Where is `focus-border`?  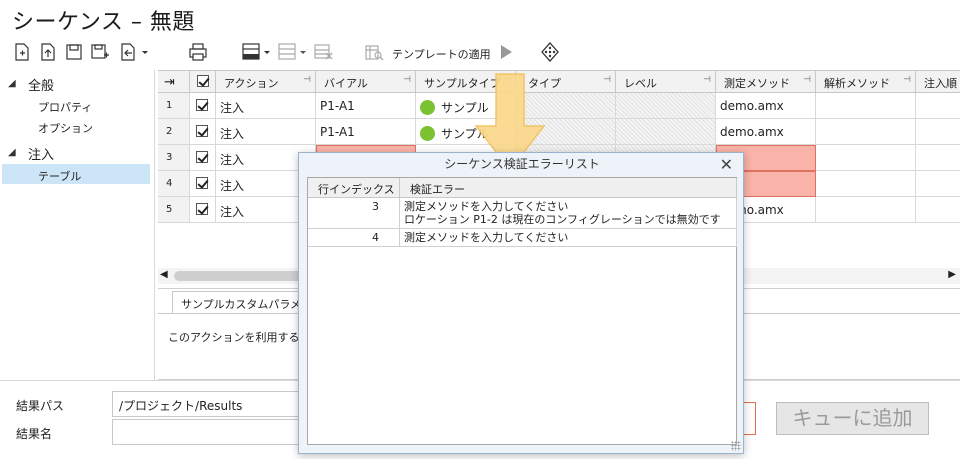 focus-border is located at coordinates (750, 418).